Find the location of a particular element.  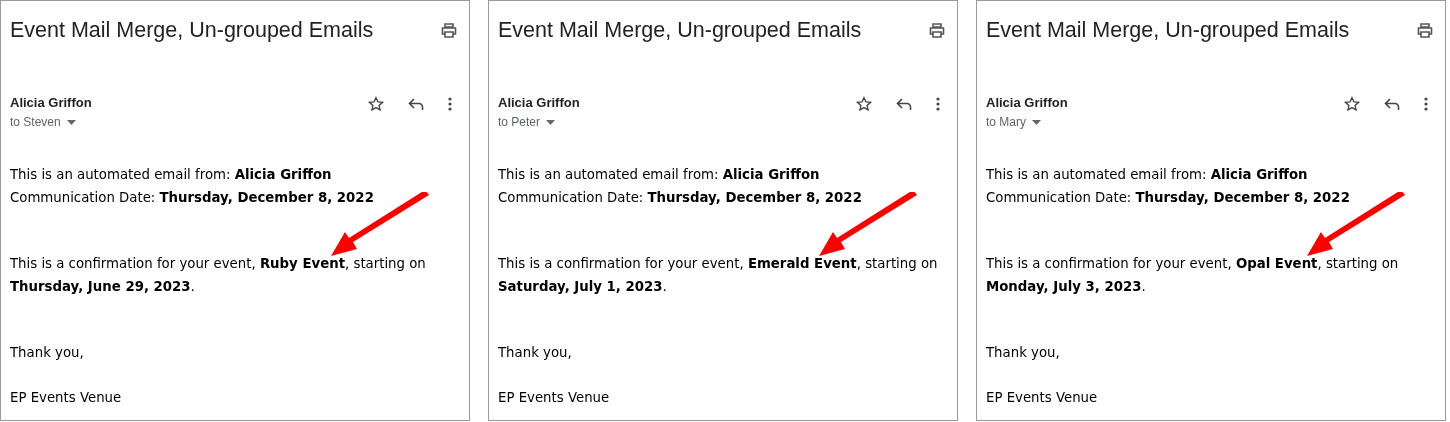

recipient-dropdown: to Mary is located at coordinates (1027, 122).